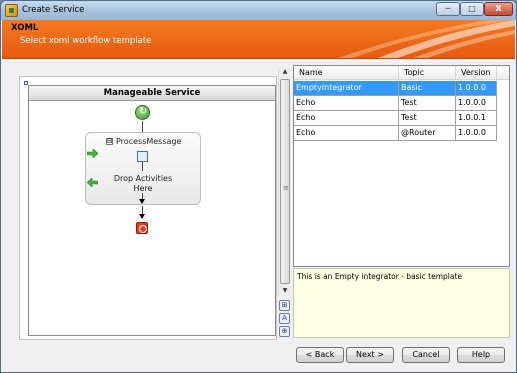  What do you see at coordinates (86, 41) in the screenshot?
I see `banner-subtitle: Select xoml workflow template` at bounding box center [86, 41].